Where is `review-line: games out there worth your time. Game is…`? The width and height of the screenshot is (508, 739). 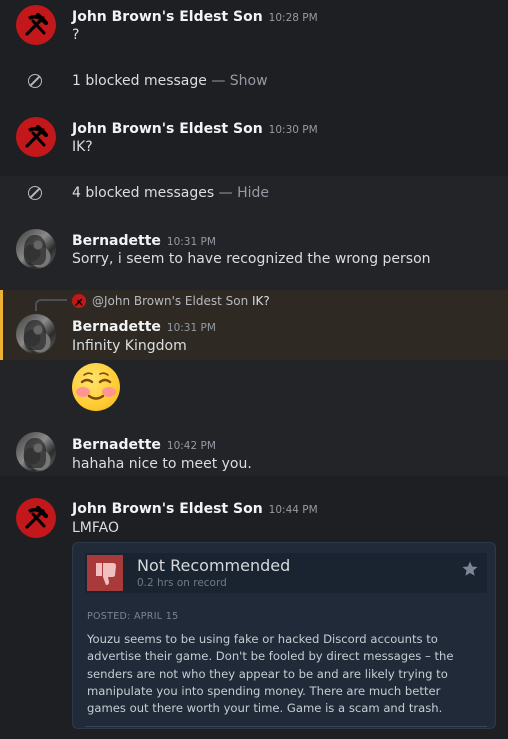
review-line: games out there worth your time. Game is… is located at coordinates (265, 708).